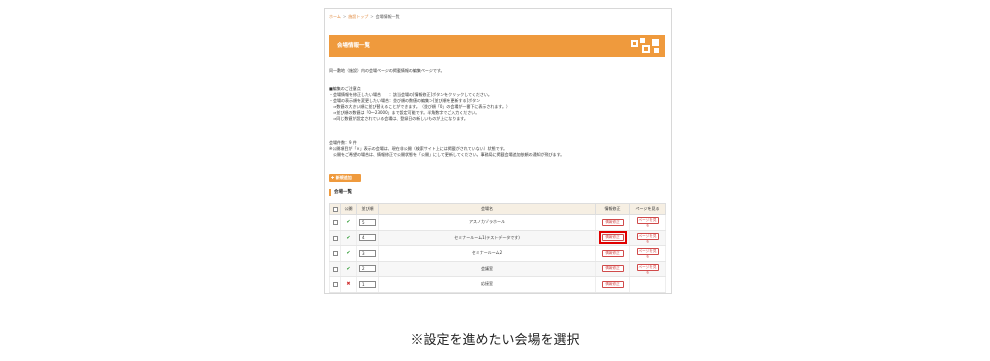  Describe the element at coordinates (612, 209) in the screenshot. I see `column-header-edit: 情報修正` at that location.